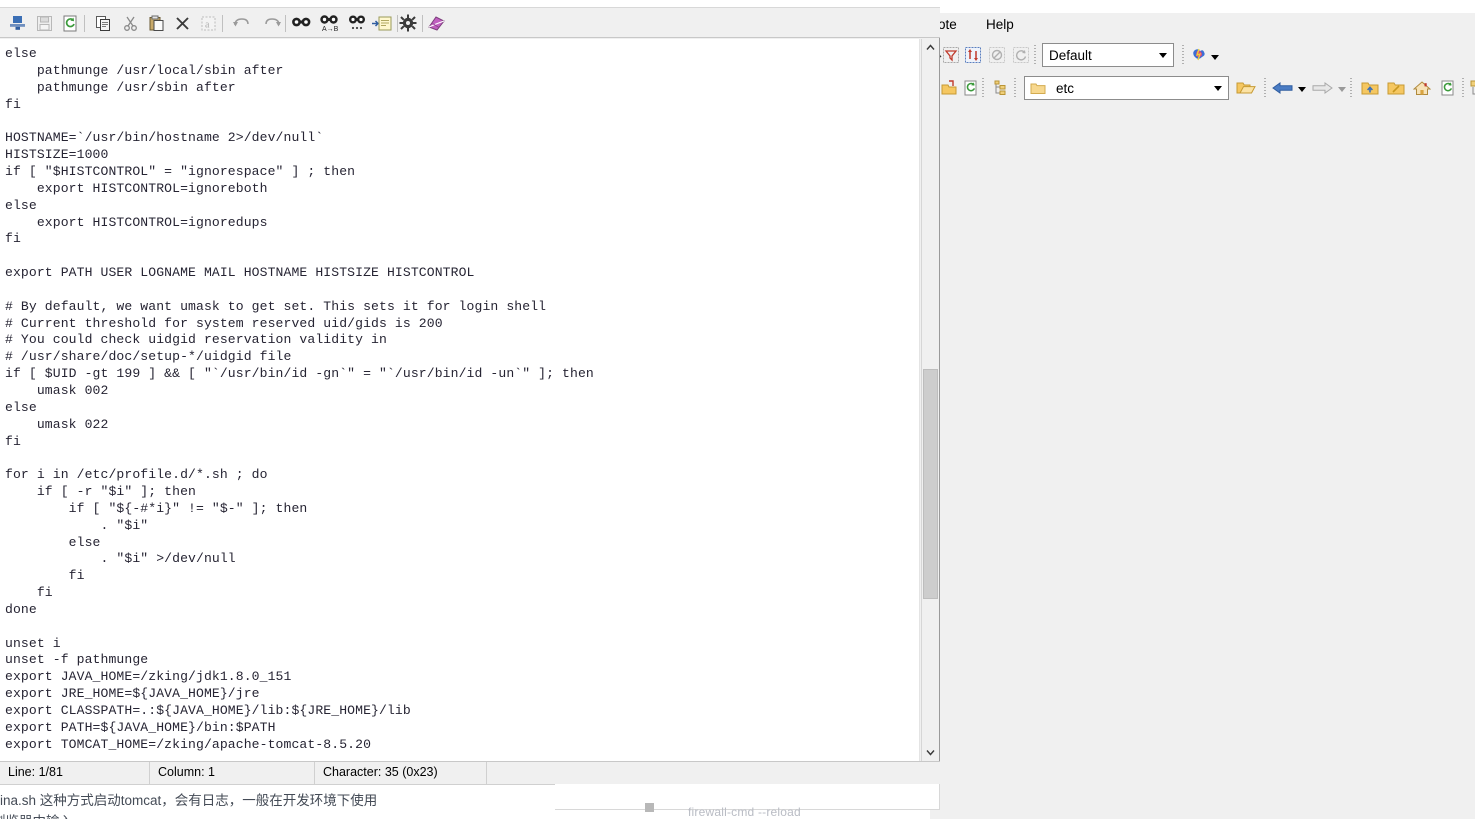 Image resolution: width=1475 pixels, height=819 pixels. What do you see at coordinates (330, 29) in the screenshot?
I see `svg-text: A→B` at bounding box center [330, 29].